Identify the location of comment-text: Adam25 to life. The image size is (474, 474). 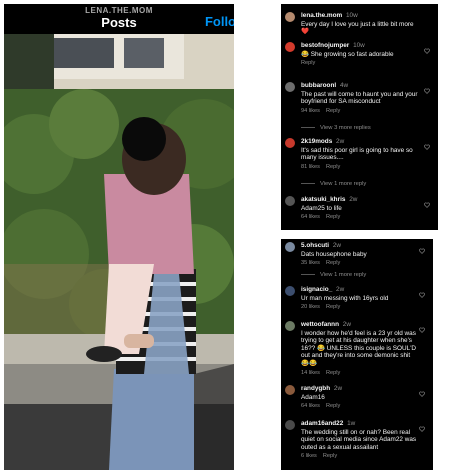
(321, 208).